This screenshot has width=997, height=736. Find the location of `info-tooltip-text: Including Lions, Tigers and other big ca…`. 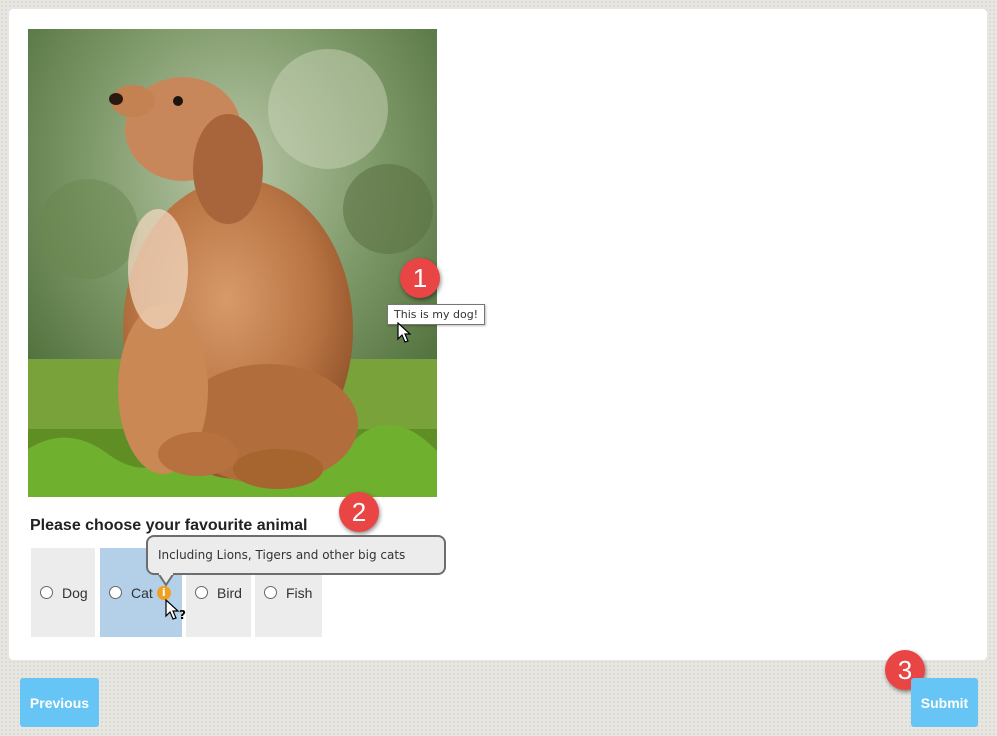

info-tooltip-text: Including Lions, Tigers and other big ca… is located at coordinates (282, 555).